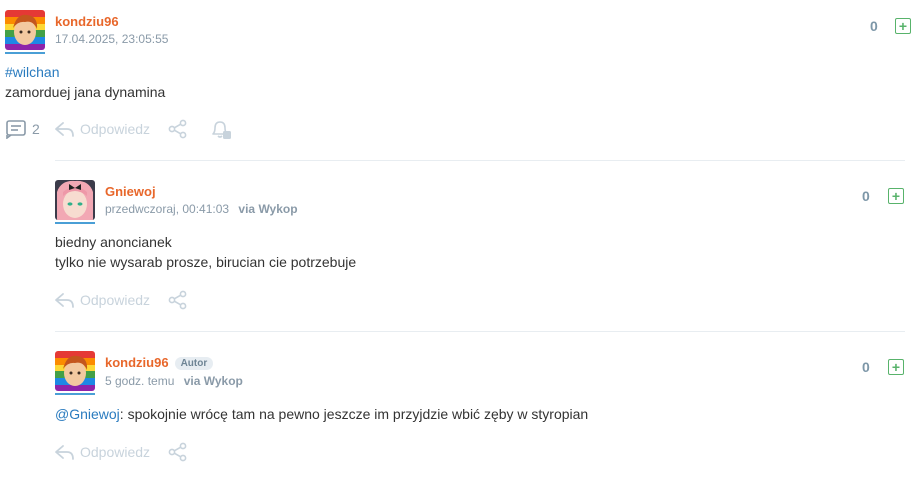 This screenshot has width=916, height=484. I want to click on comments-icon, so click(16, 129).